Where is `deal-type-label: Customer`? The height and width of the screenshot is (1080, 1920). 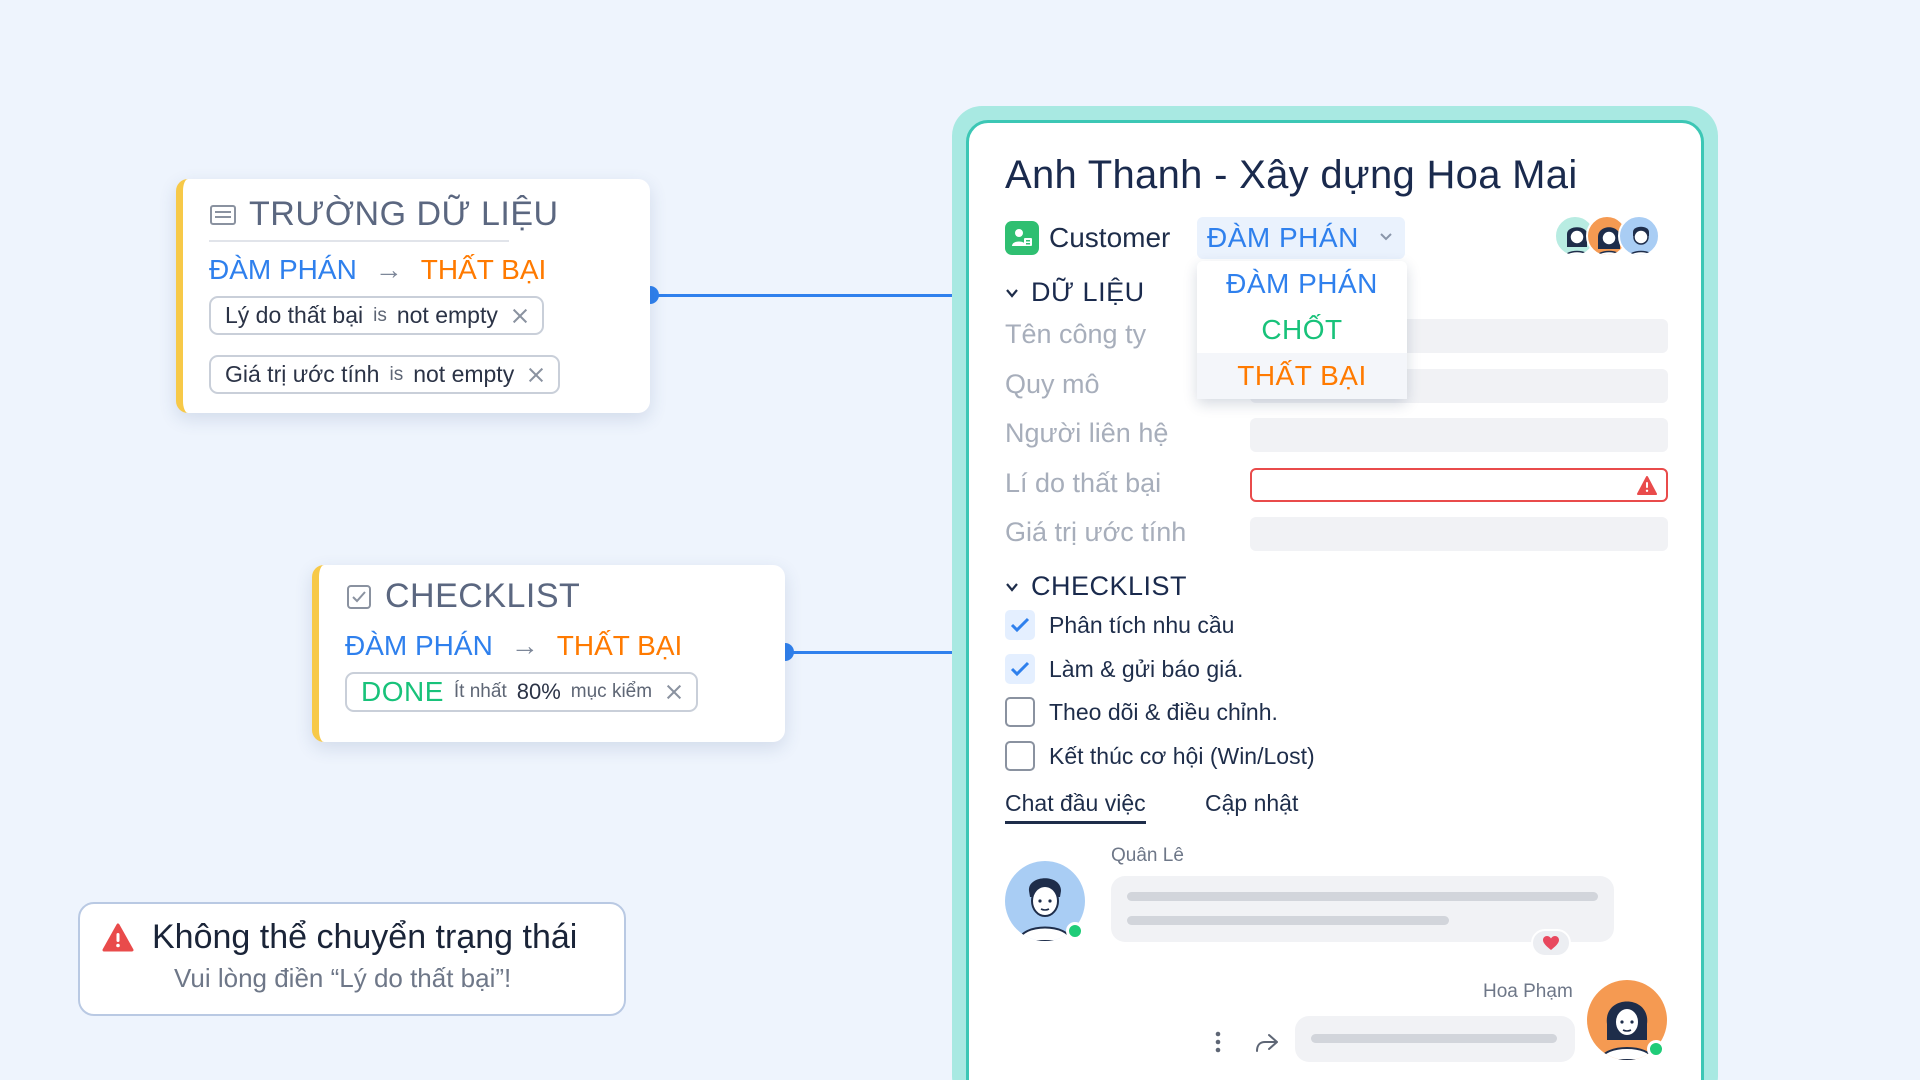
deal-type-label: Customer is located at coordinates (1110, 237).